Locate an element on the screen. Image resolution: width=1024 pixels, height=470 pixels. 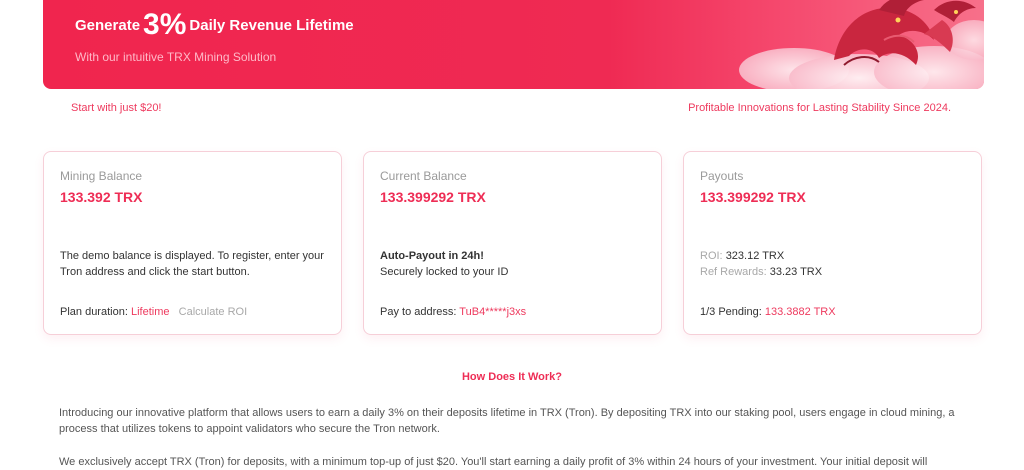
how-it-works-heading: How Does It Work? is located at coordinates (512, 377).